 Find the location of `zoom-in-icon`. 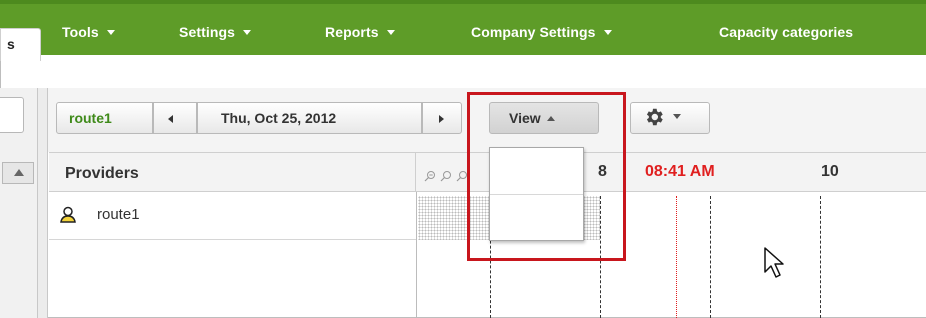

zoom-in-icon is located at coordinates (446, 176).